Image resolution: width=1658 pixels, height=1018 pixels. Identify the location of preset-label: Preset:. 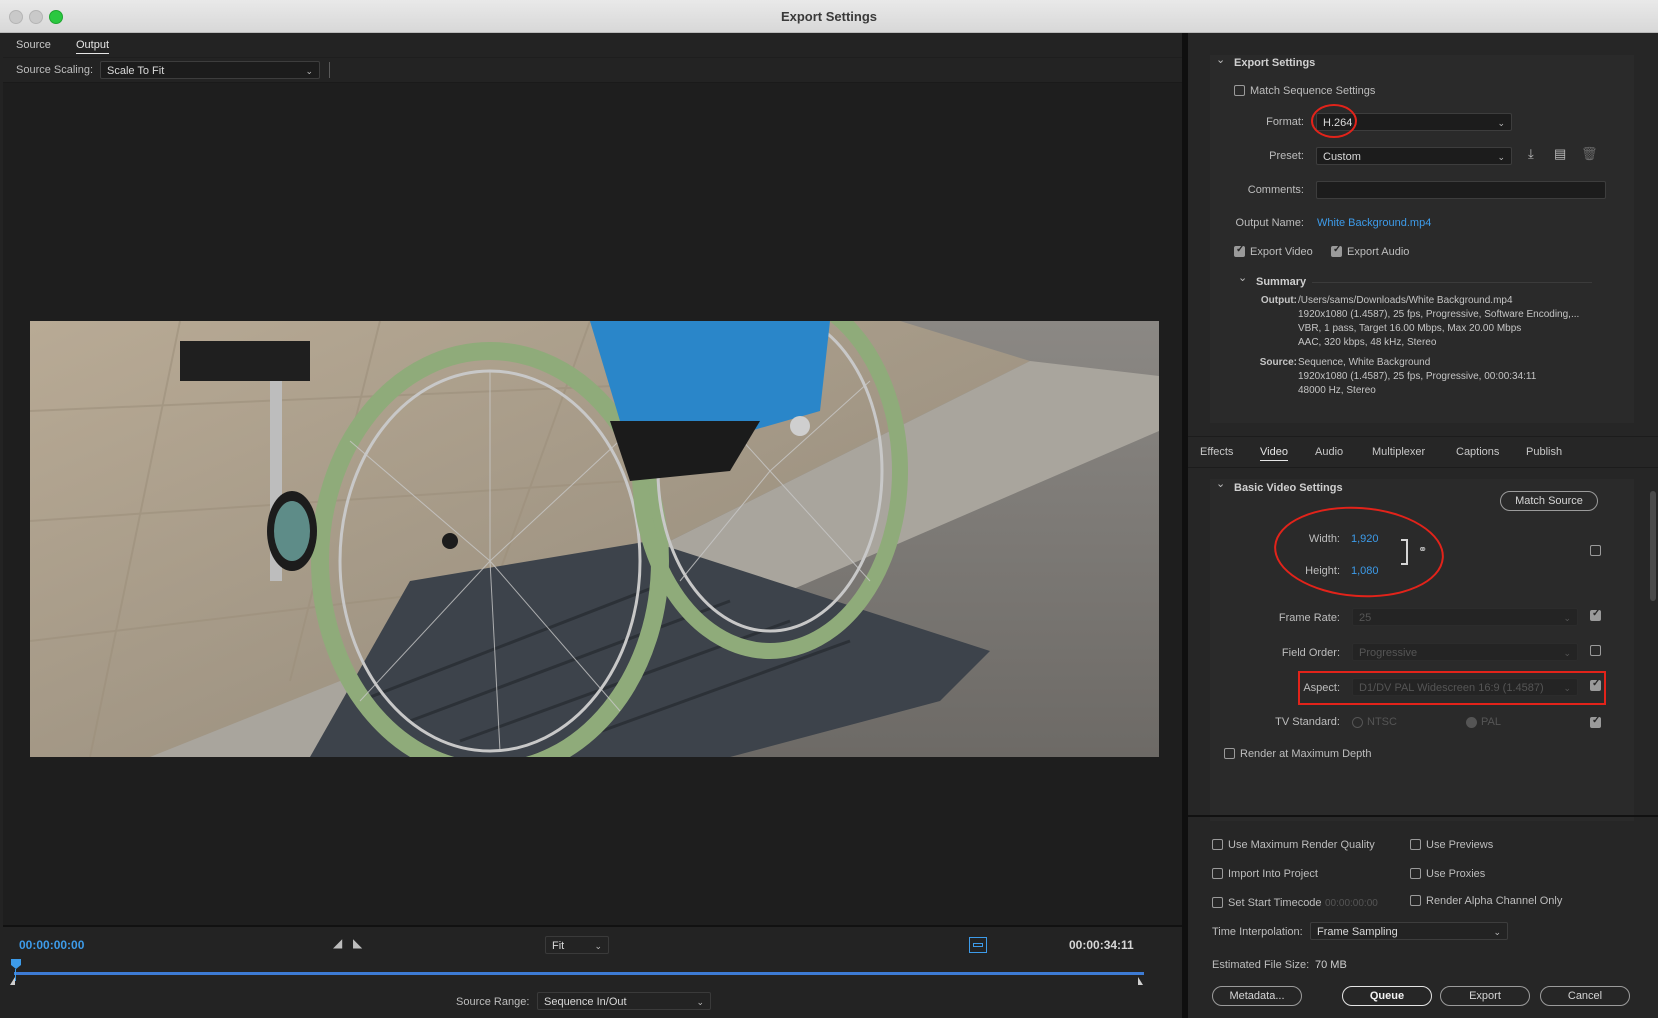
(1286, 156).